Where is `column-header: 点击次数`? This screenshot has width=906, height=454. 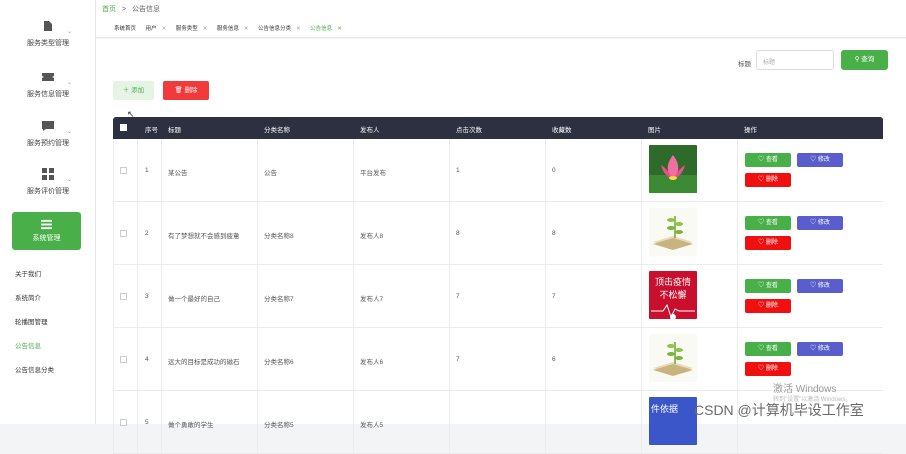 column-header: 点击次数 is located at coordinates (469, 130).